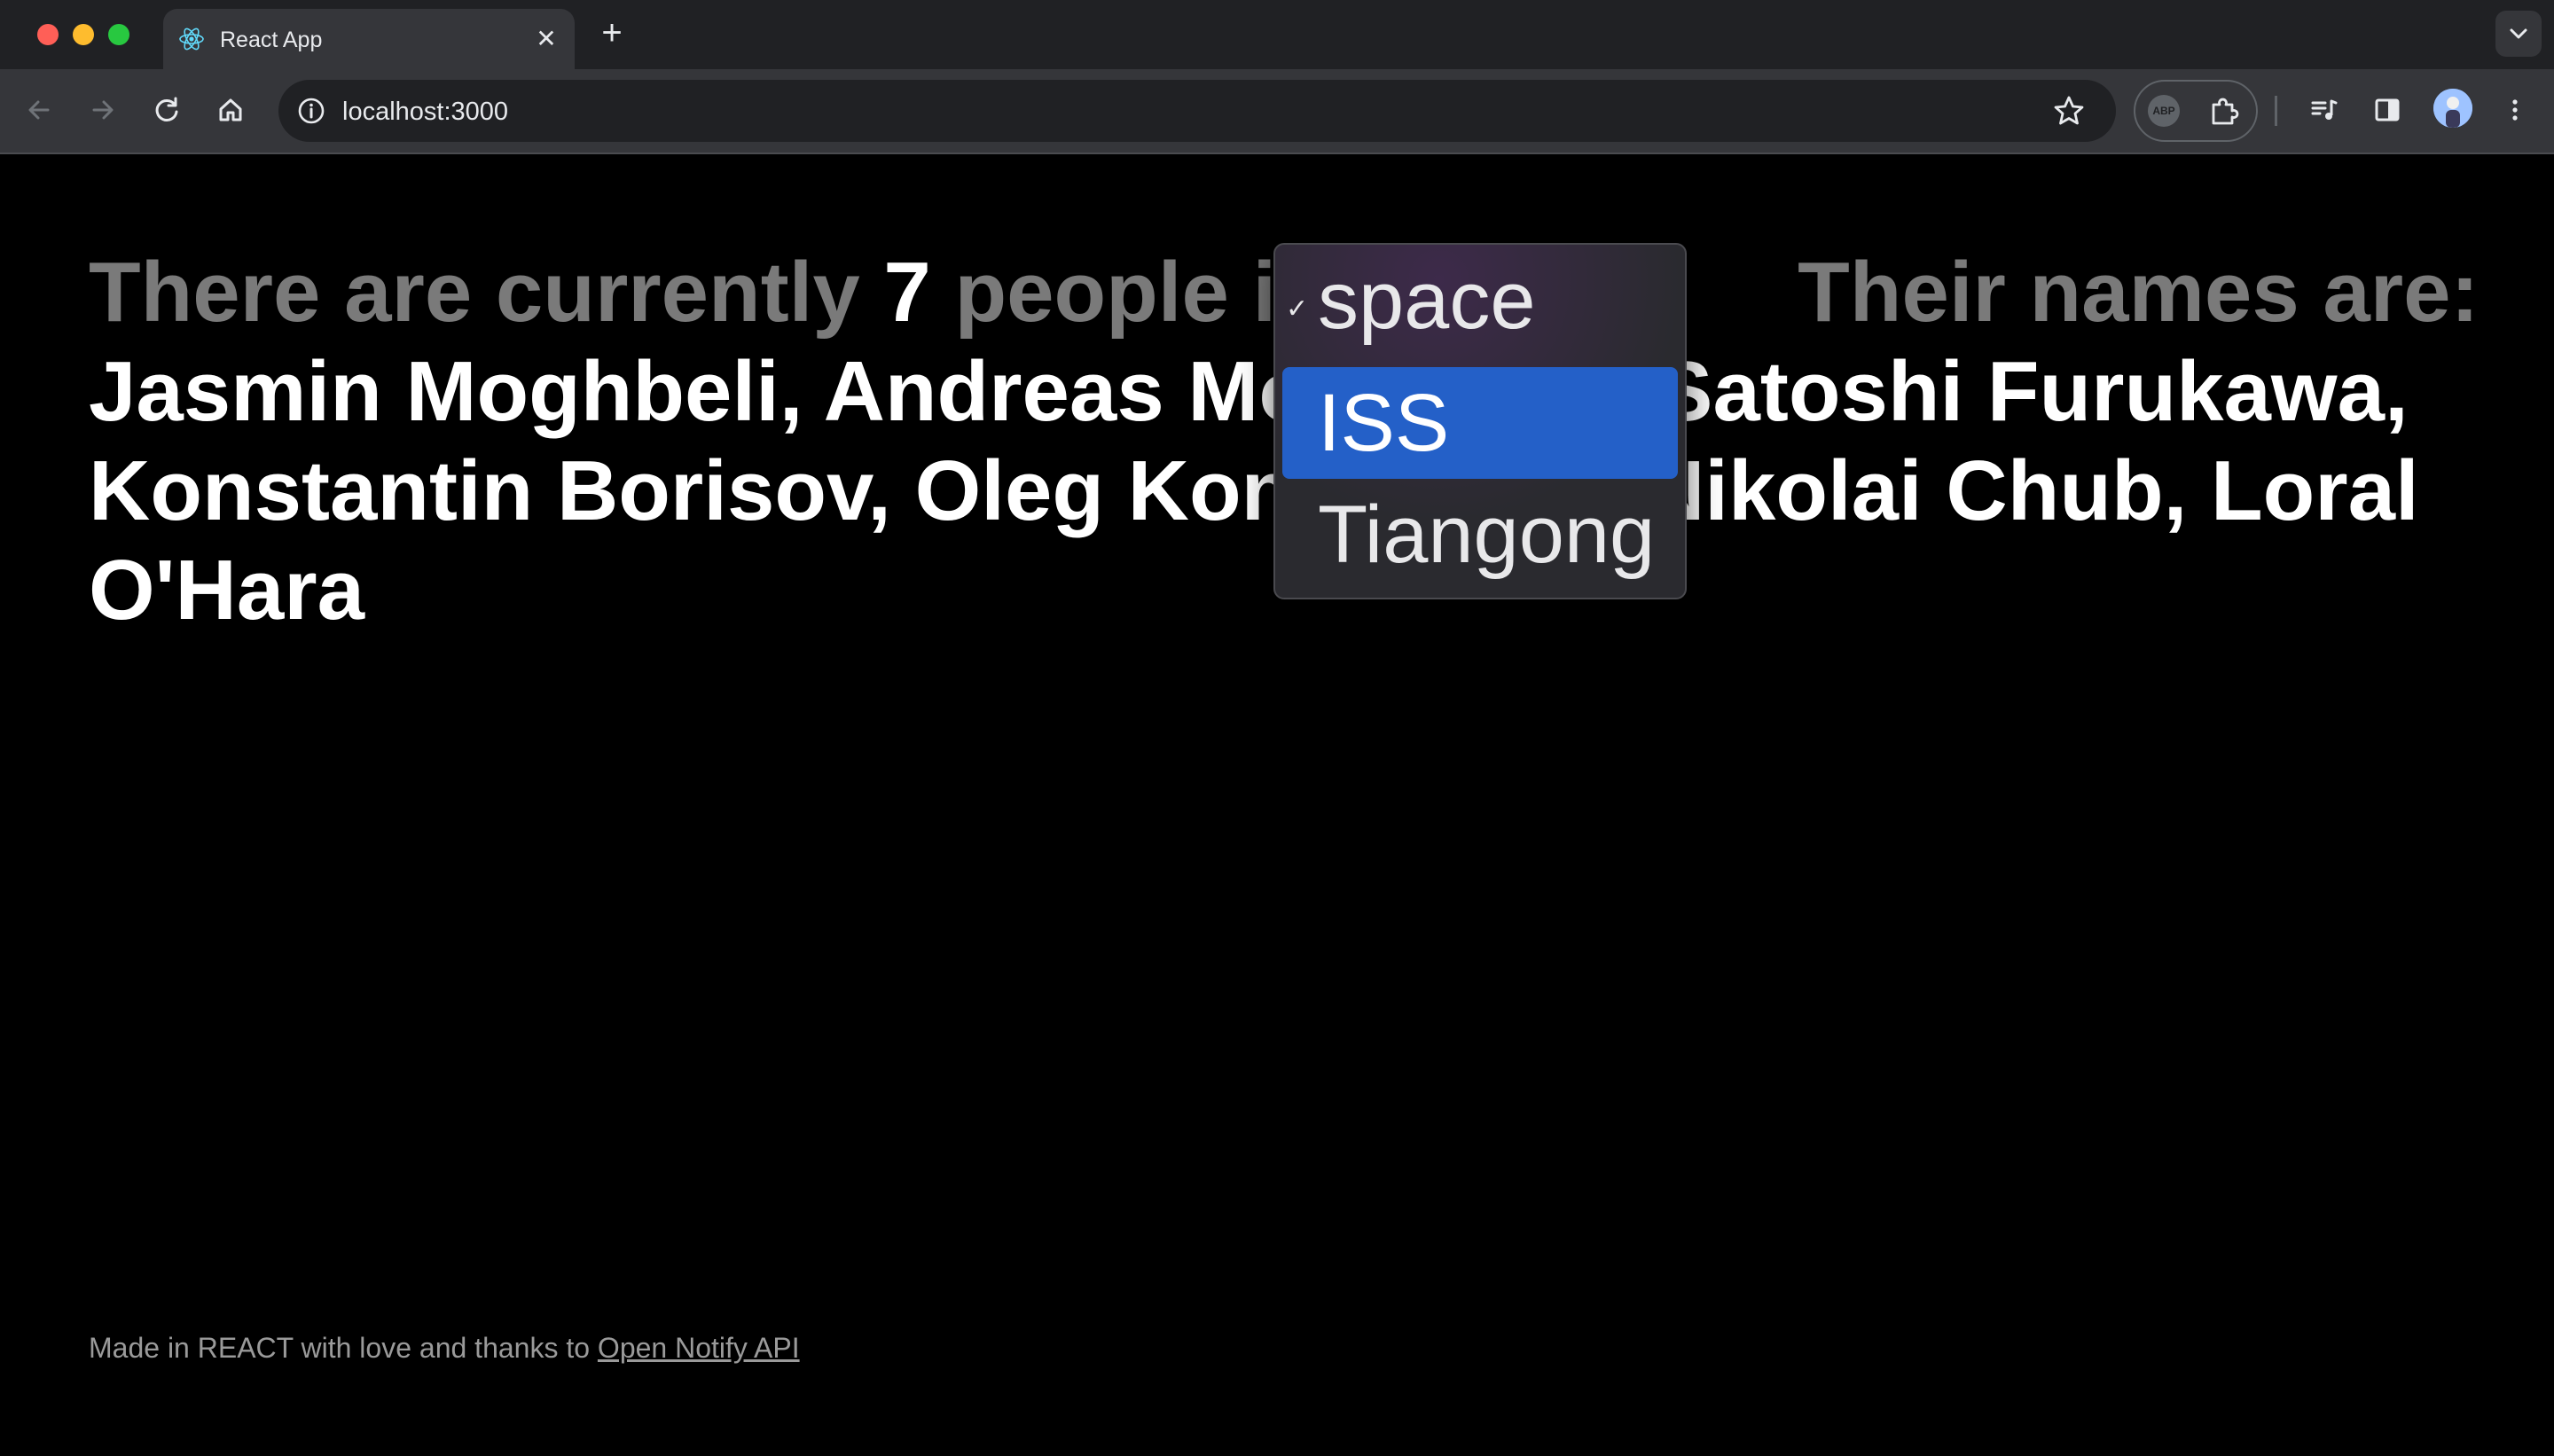  Describe the element at coordinates (2164, 111) in the screenshot. I see `adblock-plus-icon: ABP` at that location.